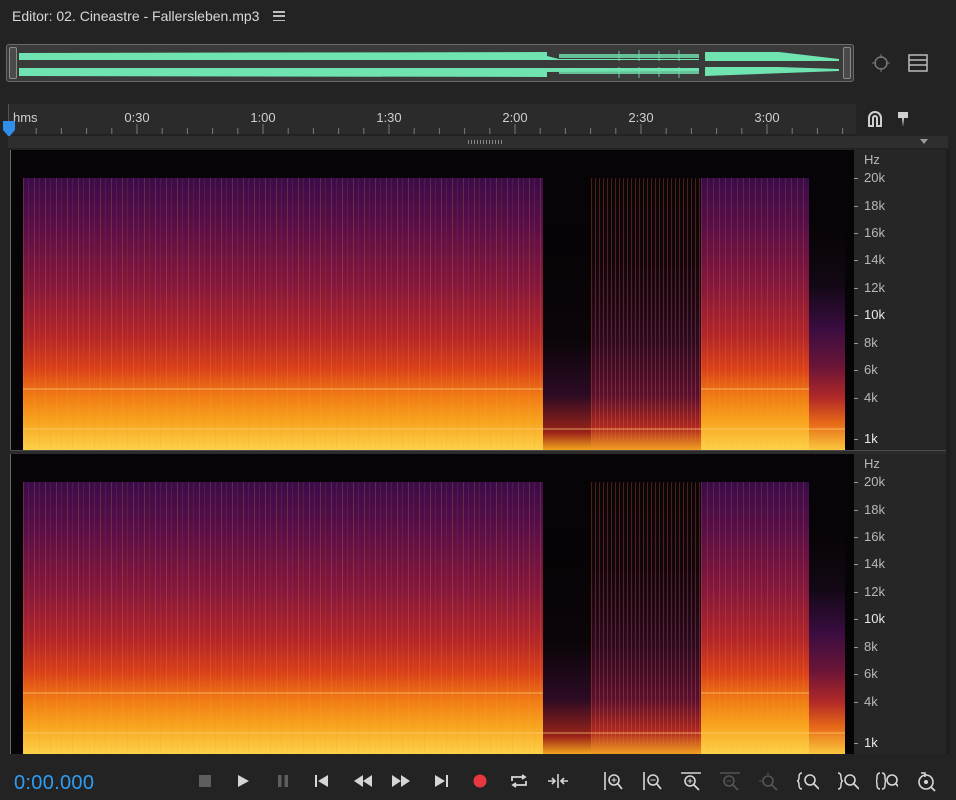 The height and width of the screenshot is (800, 956). I want to click on panel-options-arrow-icon, so click(924, 141).